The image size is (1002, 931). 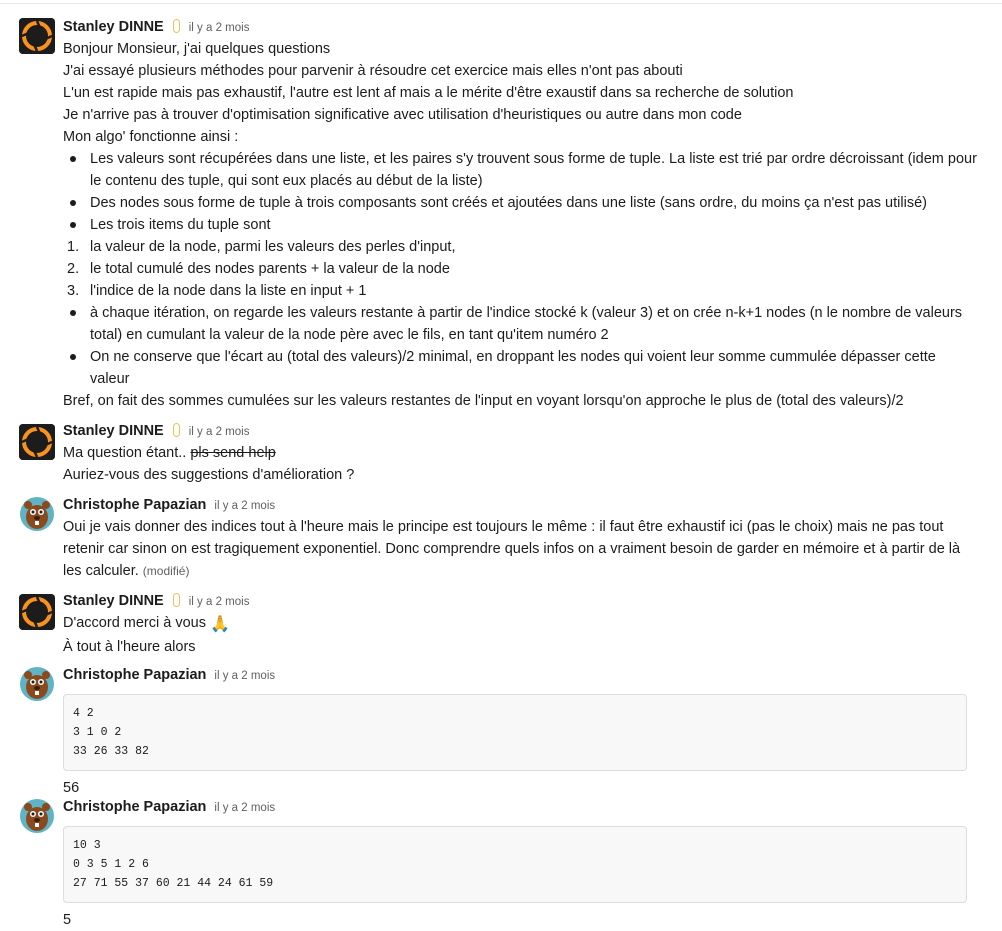 I want to click on edited-label: (modifié), so click(x=166, y=571).